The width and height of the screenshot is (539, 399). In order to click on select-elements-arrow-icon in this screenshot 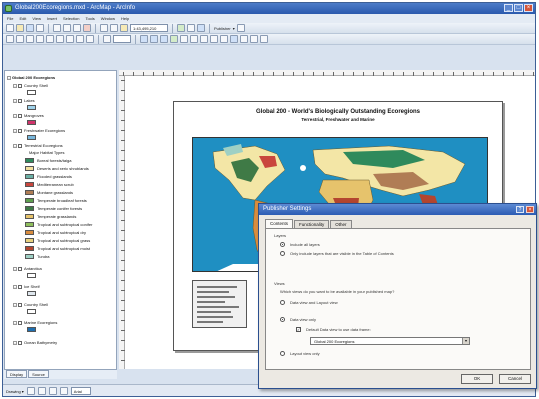, I will do `click(30, 391)`.